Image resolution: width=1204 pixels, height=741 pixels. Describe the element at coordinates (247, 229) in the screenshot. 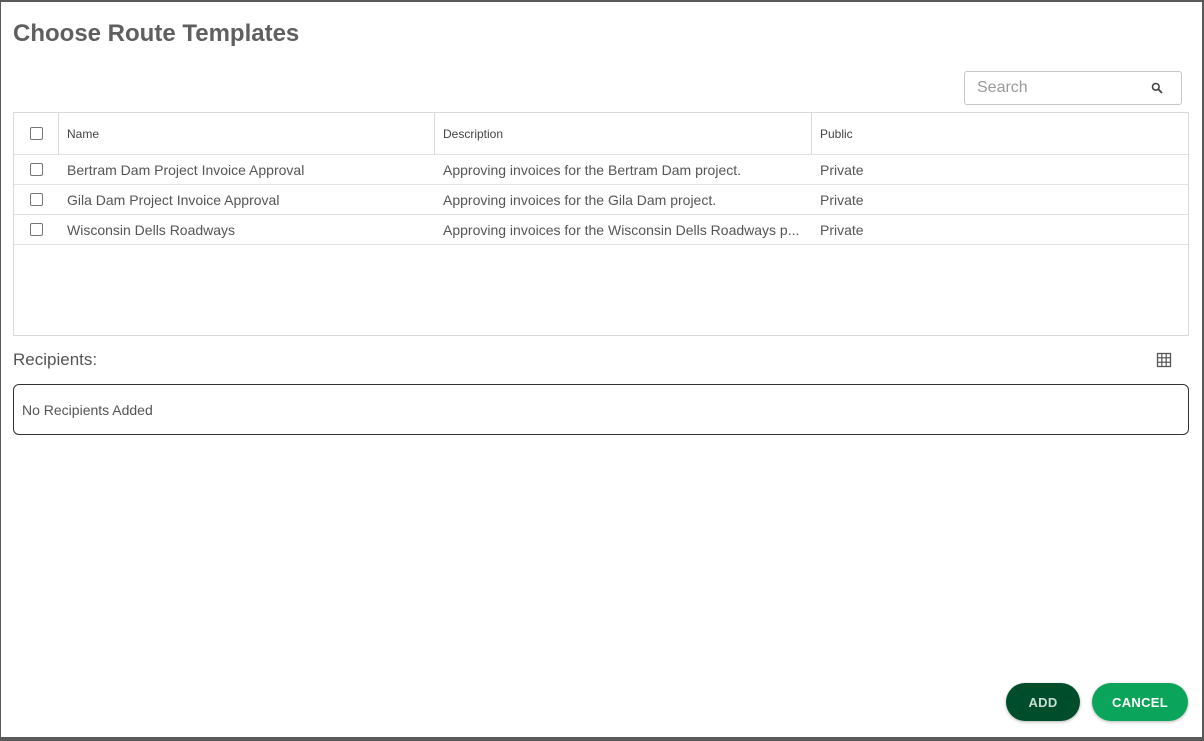

I see `row-name: Wisconsin Dells Roadways` at that location.